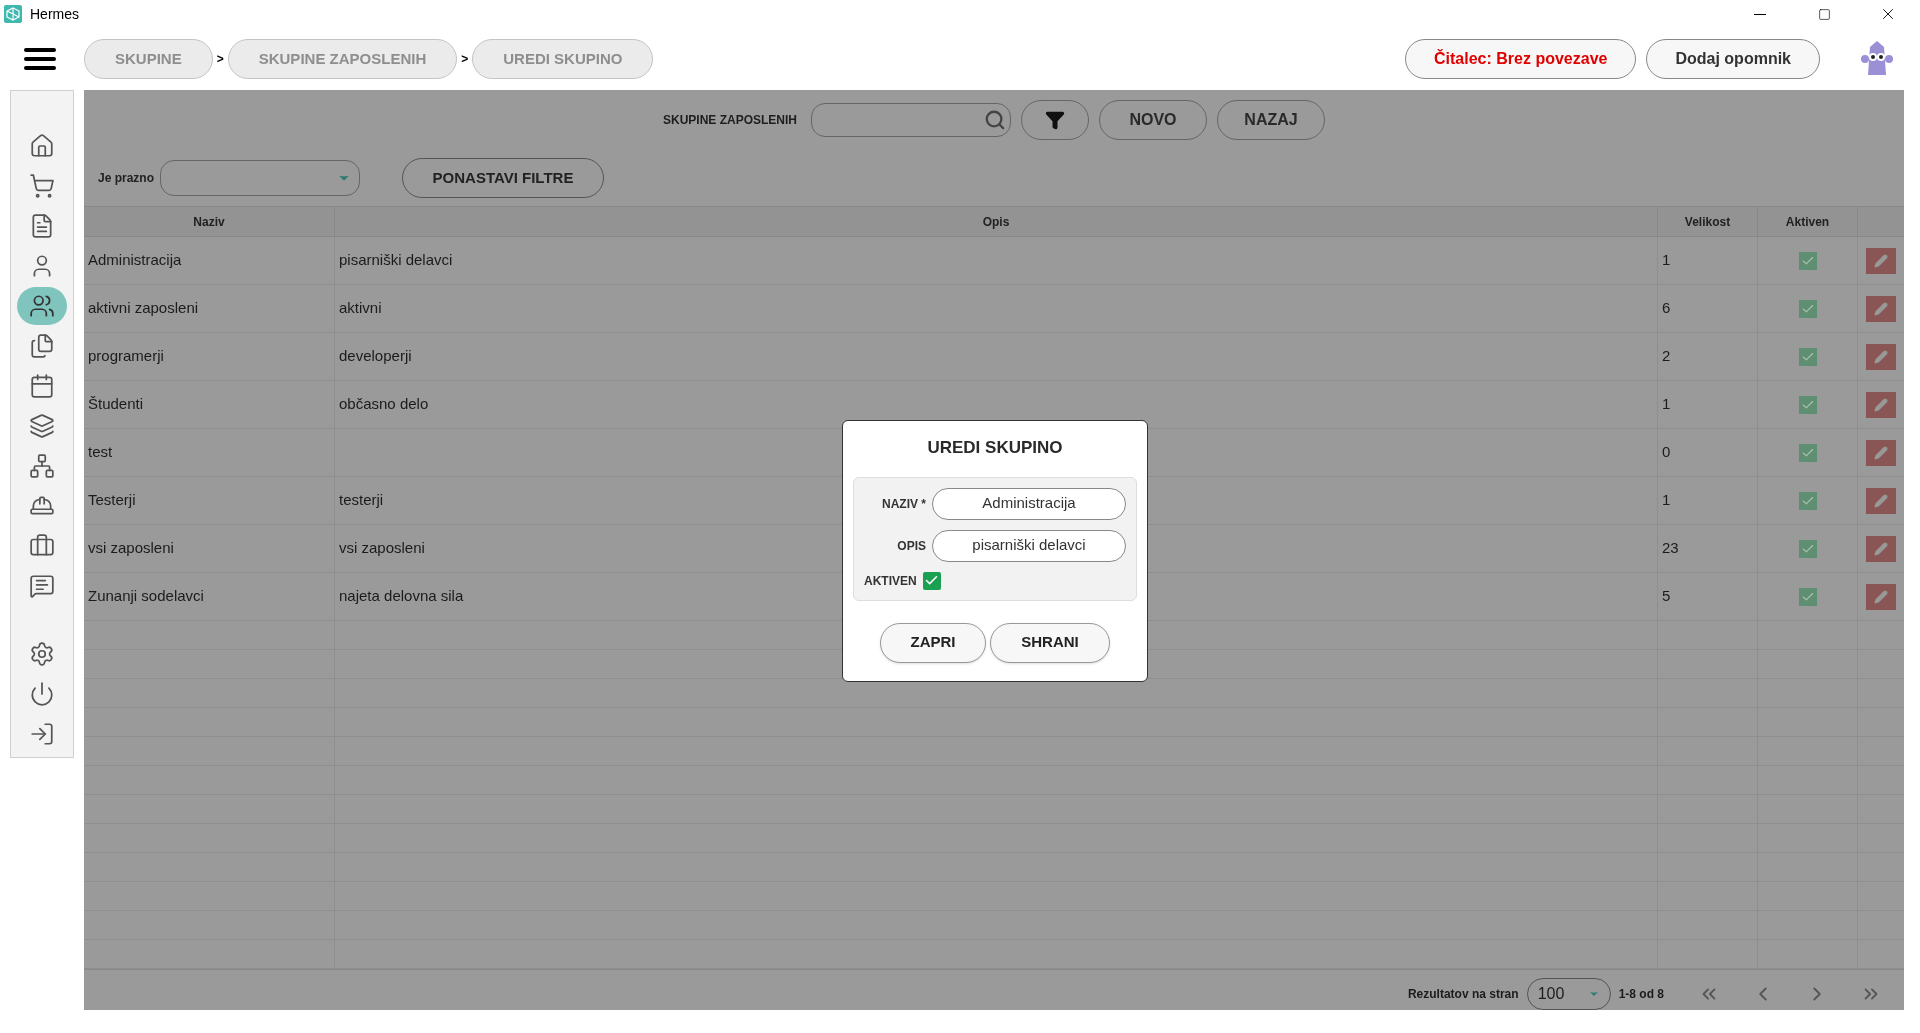 The height and width of the screenshot is (1033, 1920). I want to click on power-icon, so click(42, 694).